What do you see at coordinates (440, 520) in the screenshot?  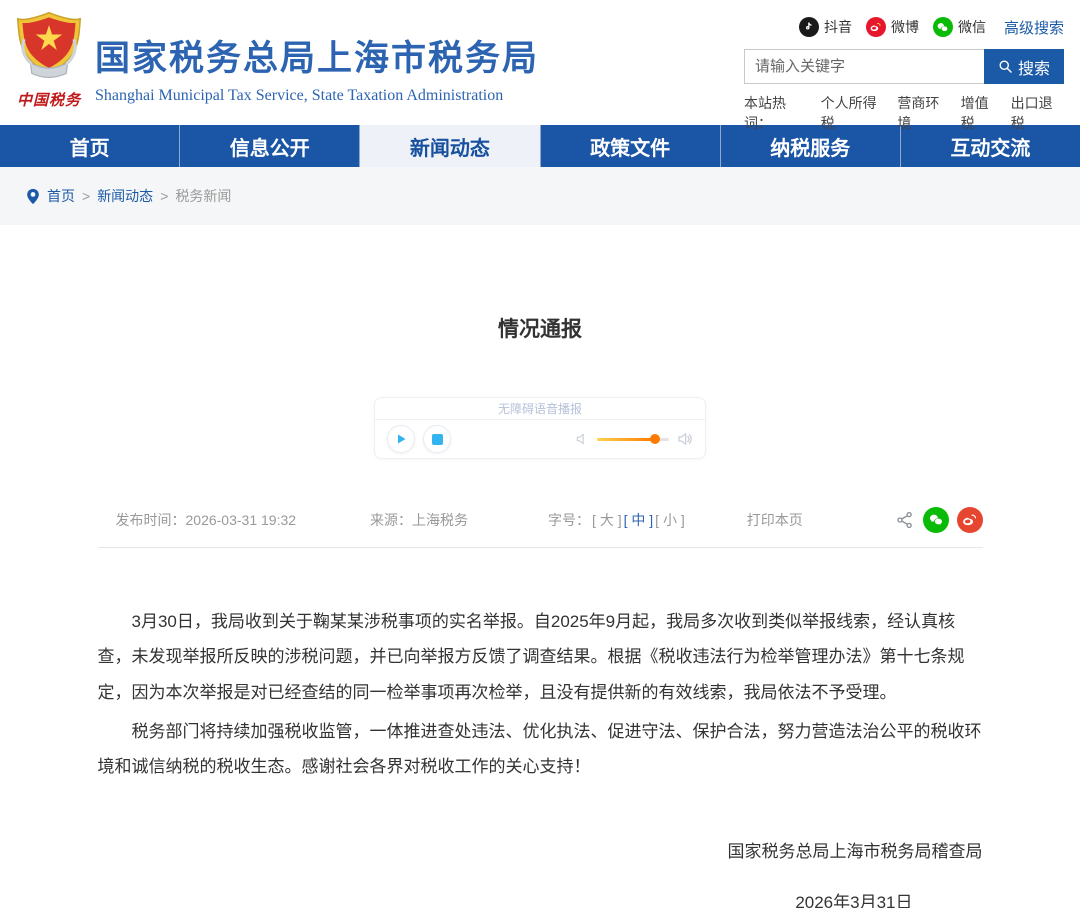 I see `source-value: 上海税务` at bounding box center [440, 520].